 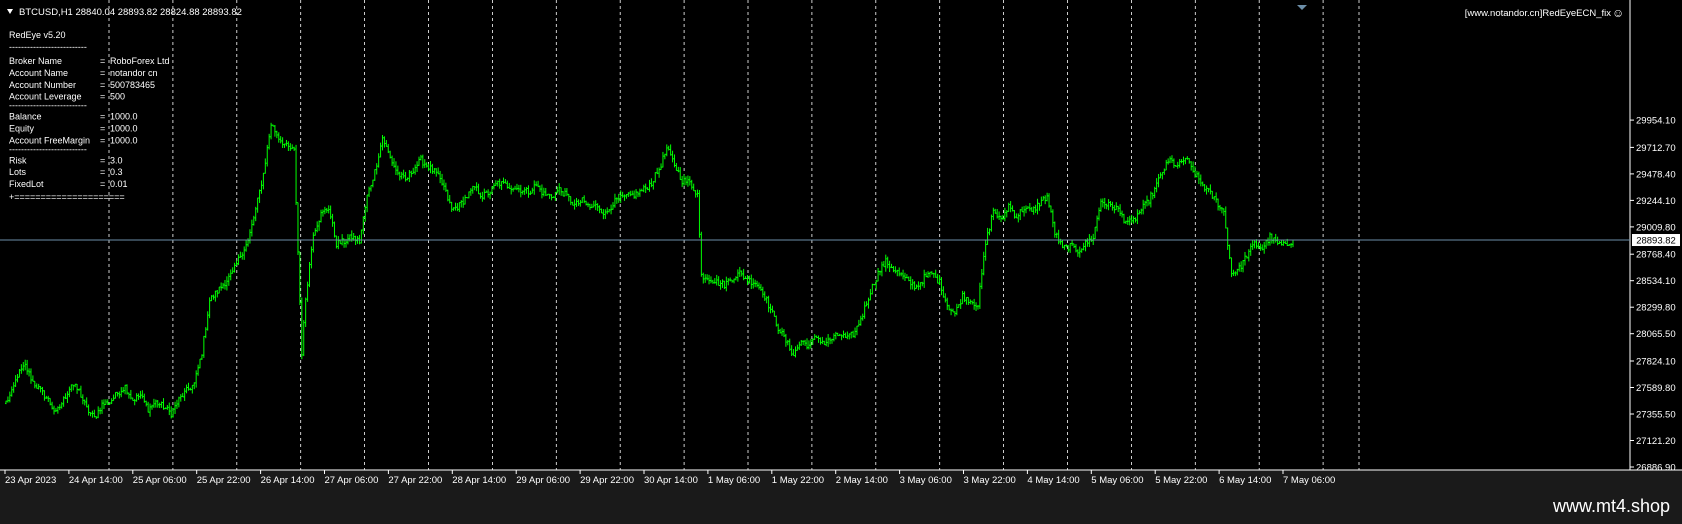 What do you see at coordinates (42, 85) in the screenshot?
I see `info-row-label: Account Number` at bounding box center [42, 85].